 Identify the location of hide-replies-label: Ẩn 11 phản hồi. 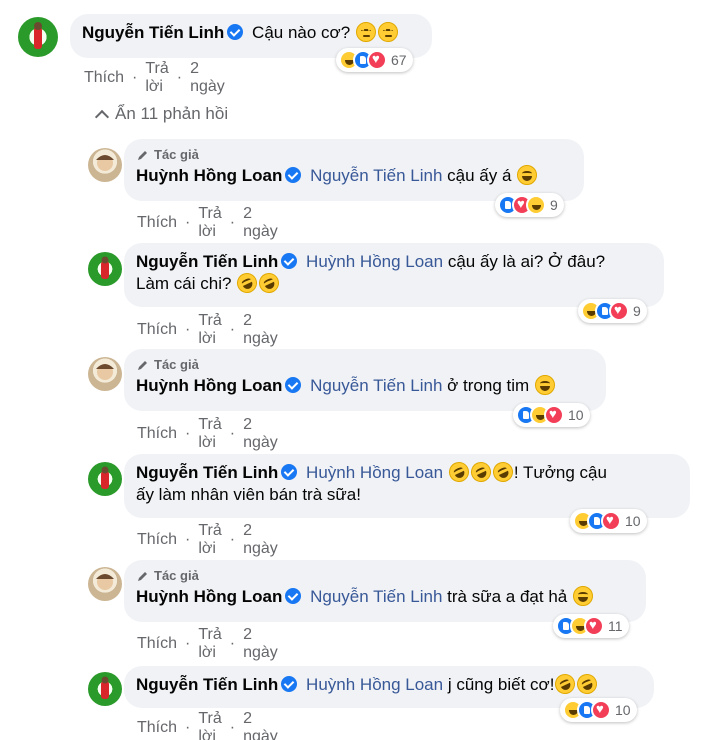
(172, 113).